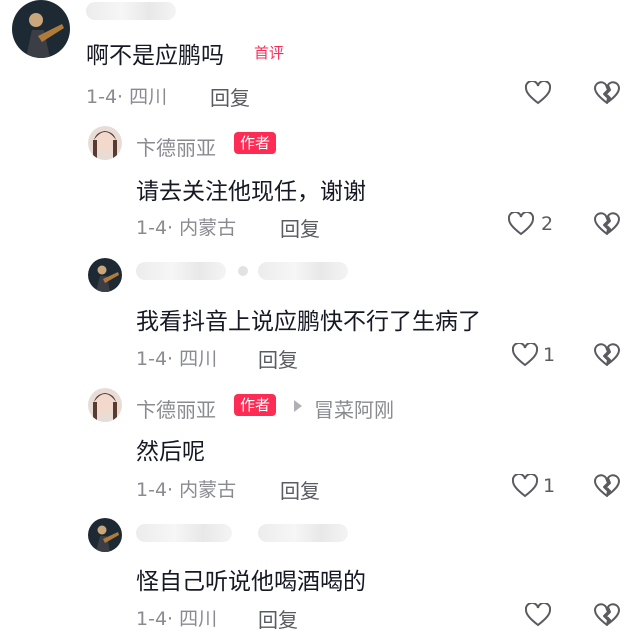 The width and height of the screenshot is (640, 635). What do you see at coordinates (269, 53) in the screenshot?
I see `first-comment-badge: 首评` at bounding box center [269, 53].